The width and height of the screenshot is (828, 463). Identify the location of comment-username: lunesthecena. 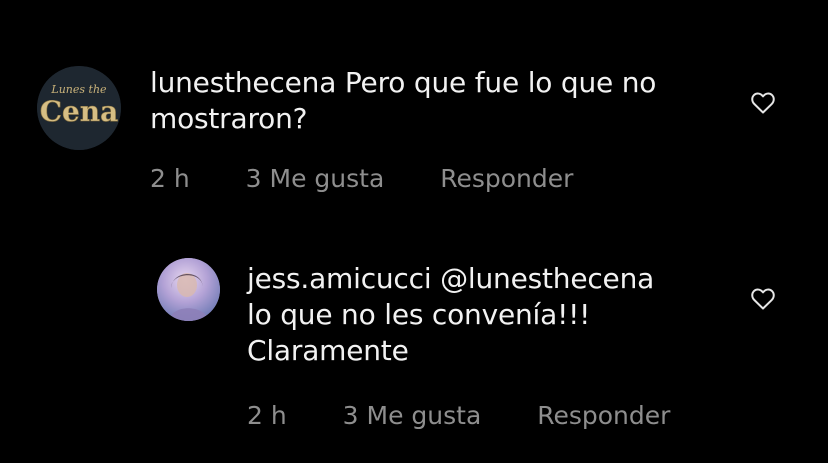
(243, 82).